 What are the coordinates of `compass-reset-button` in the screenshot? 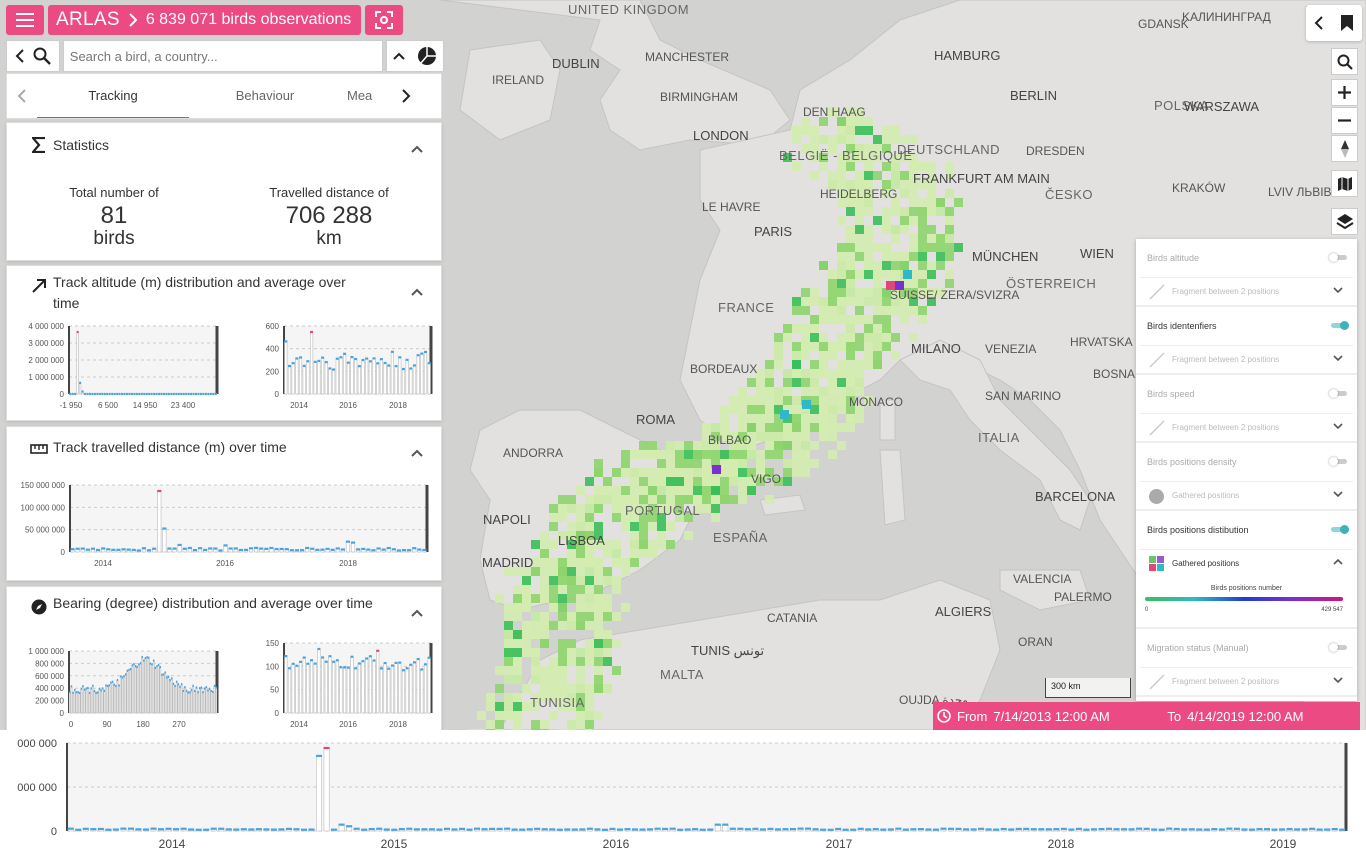 It's located at (1344, 148).